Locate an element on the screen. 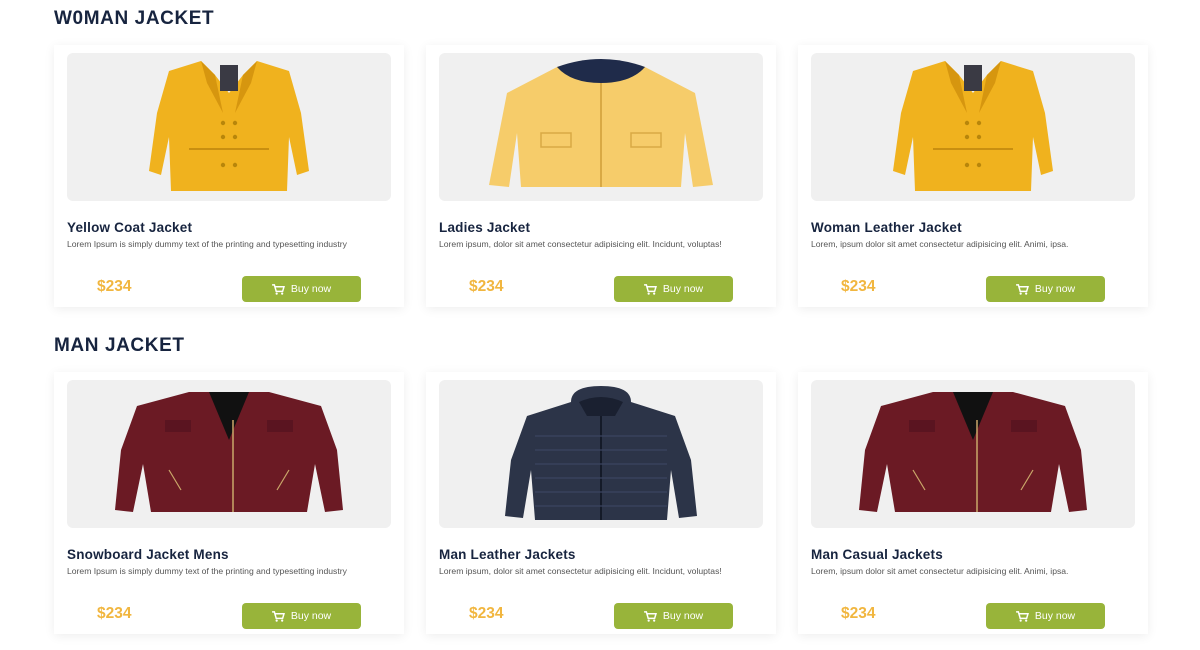 This screenshot has width=1200, height=650. product-name: Man Leather Jackets is located at coordinates (601, 554).